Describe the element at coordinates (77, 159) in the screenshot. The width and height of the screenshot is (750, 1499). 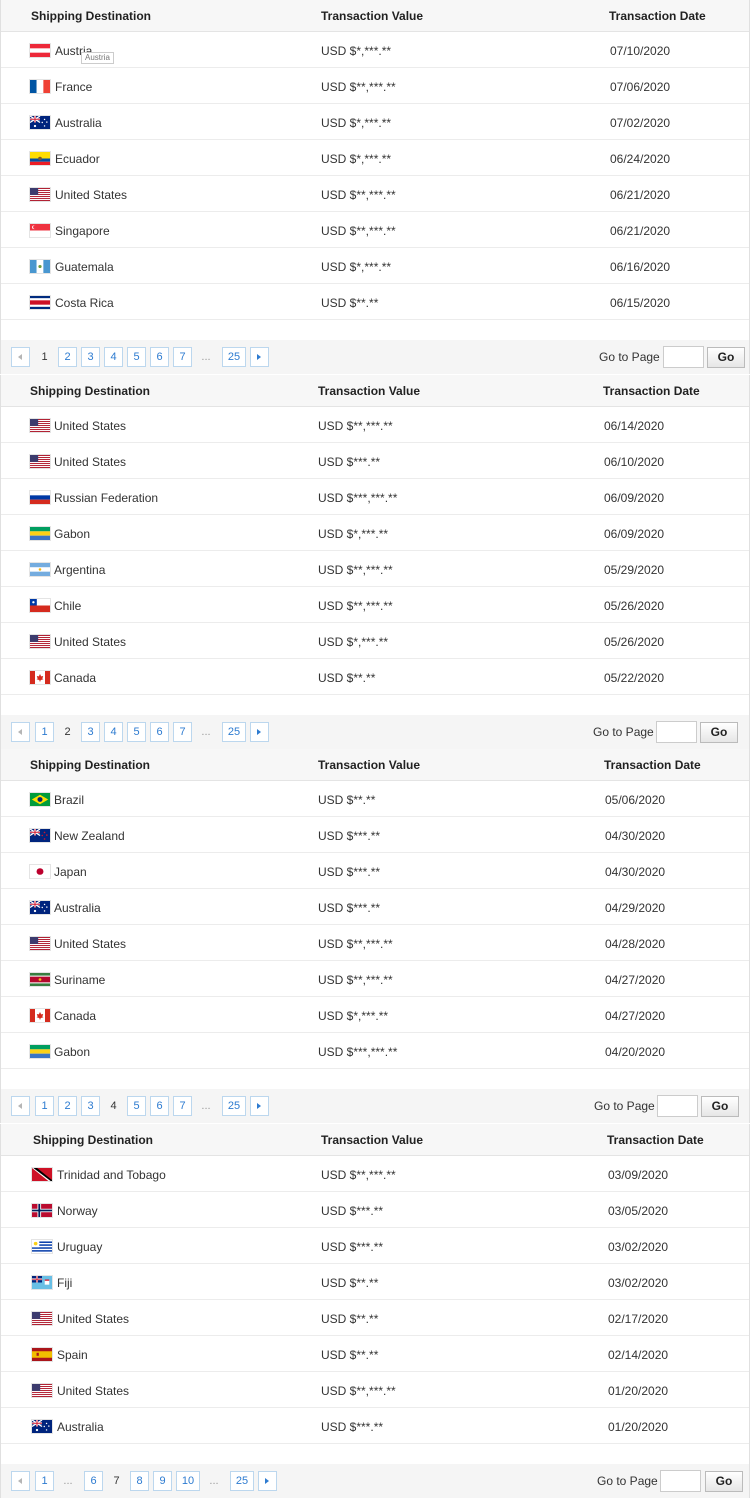
I see `destination-cell: Ecuador` at that location.